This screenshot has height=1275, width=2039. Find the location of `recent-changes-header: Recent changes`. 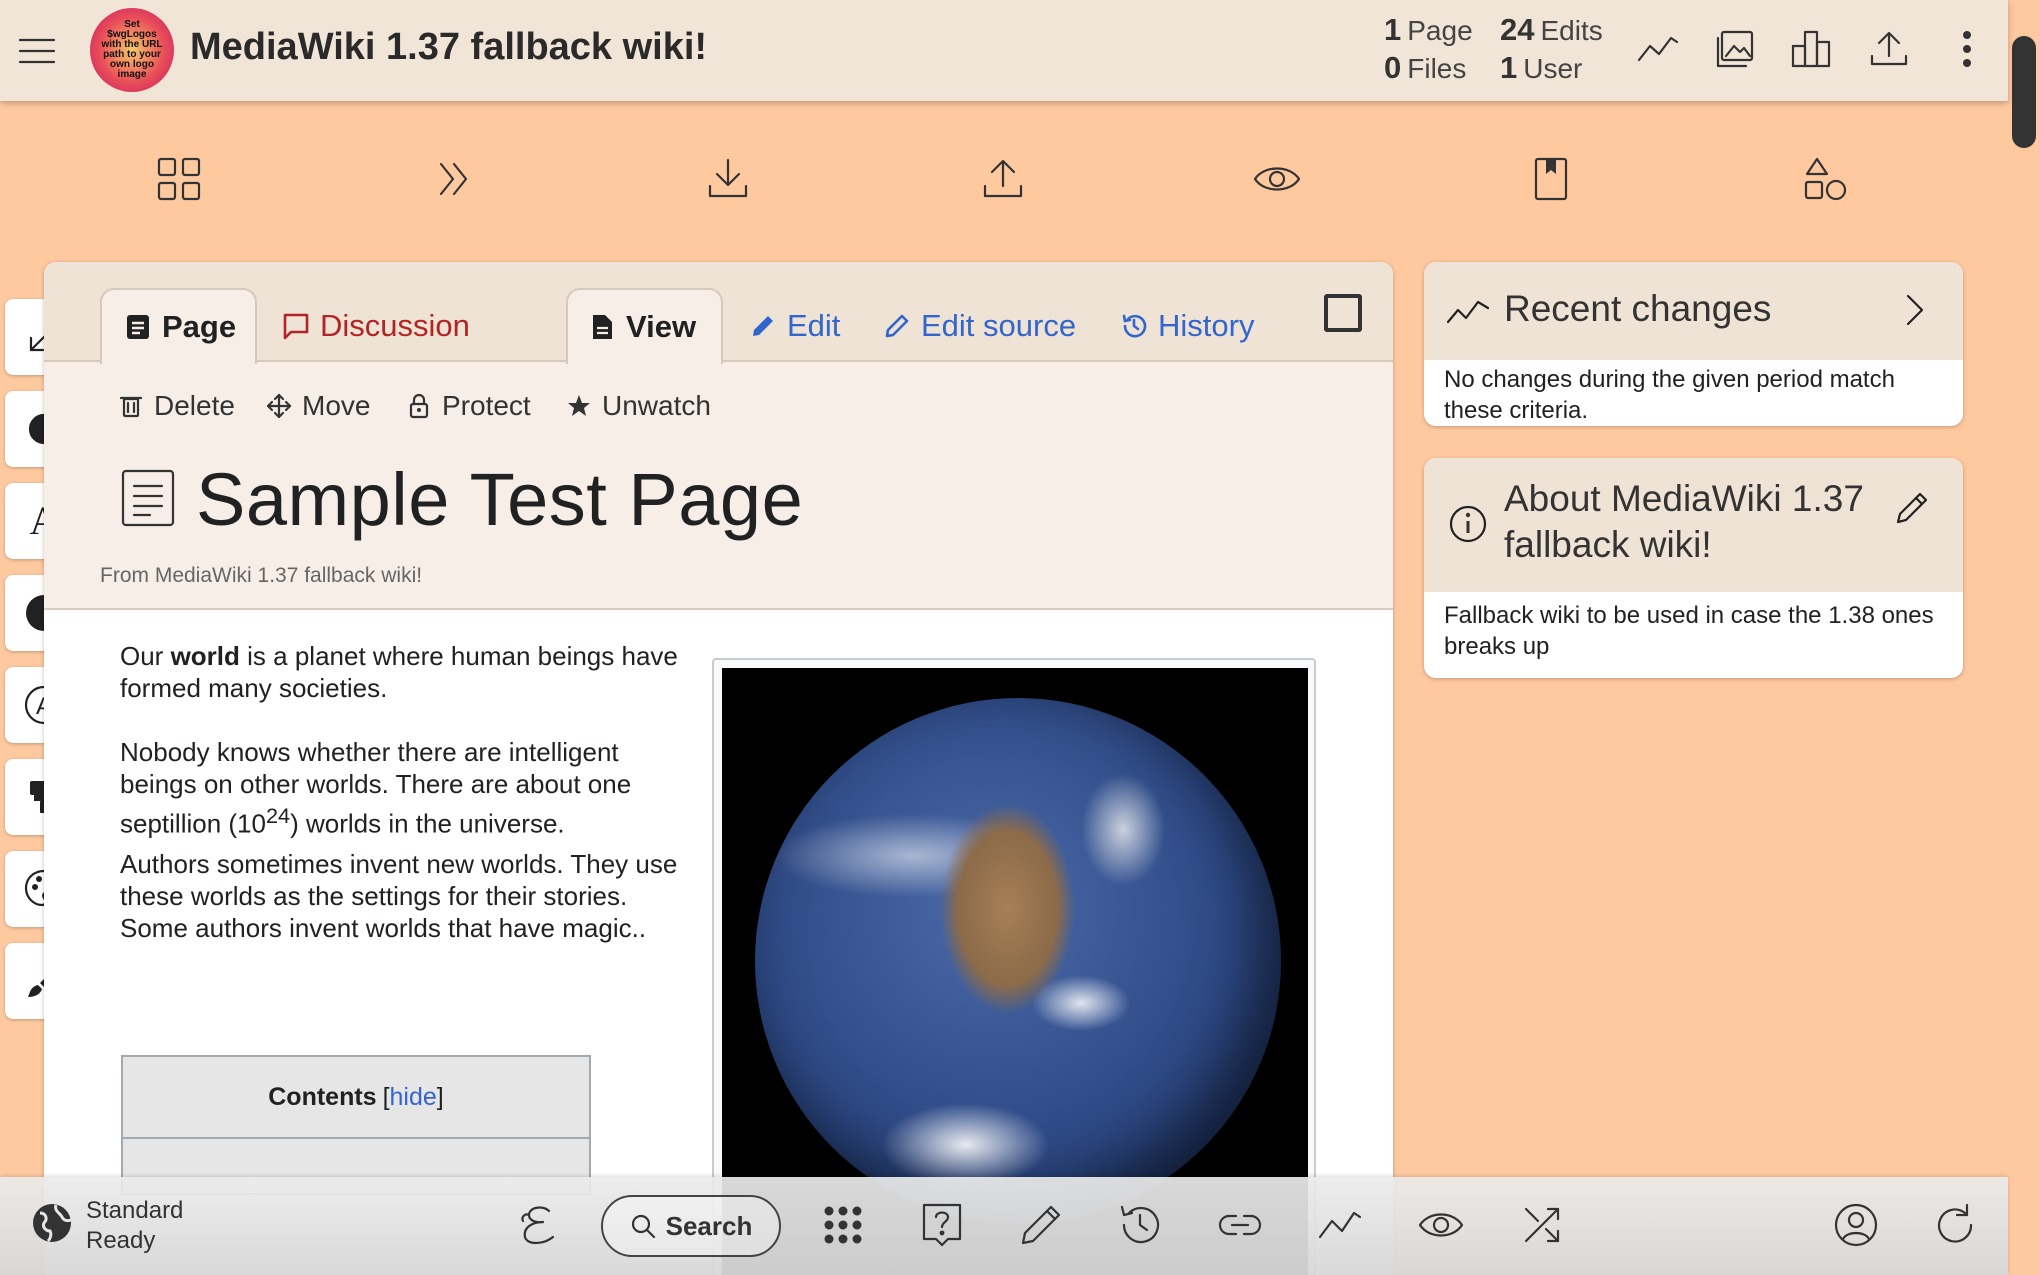

recent-changes-header: Recent changes is located at coordinates (1693, 311).